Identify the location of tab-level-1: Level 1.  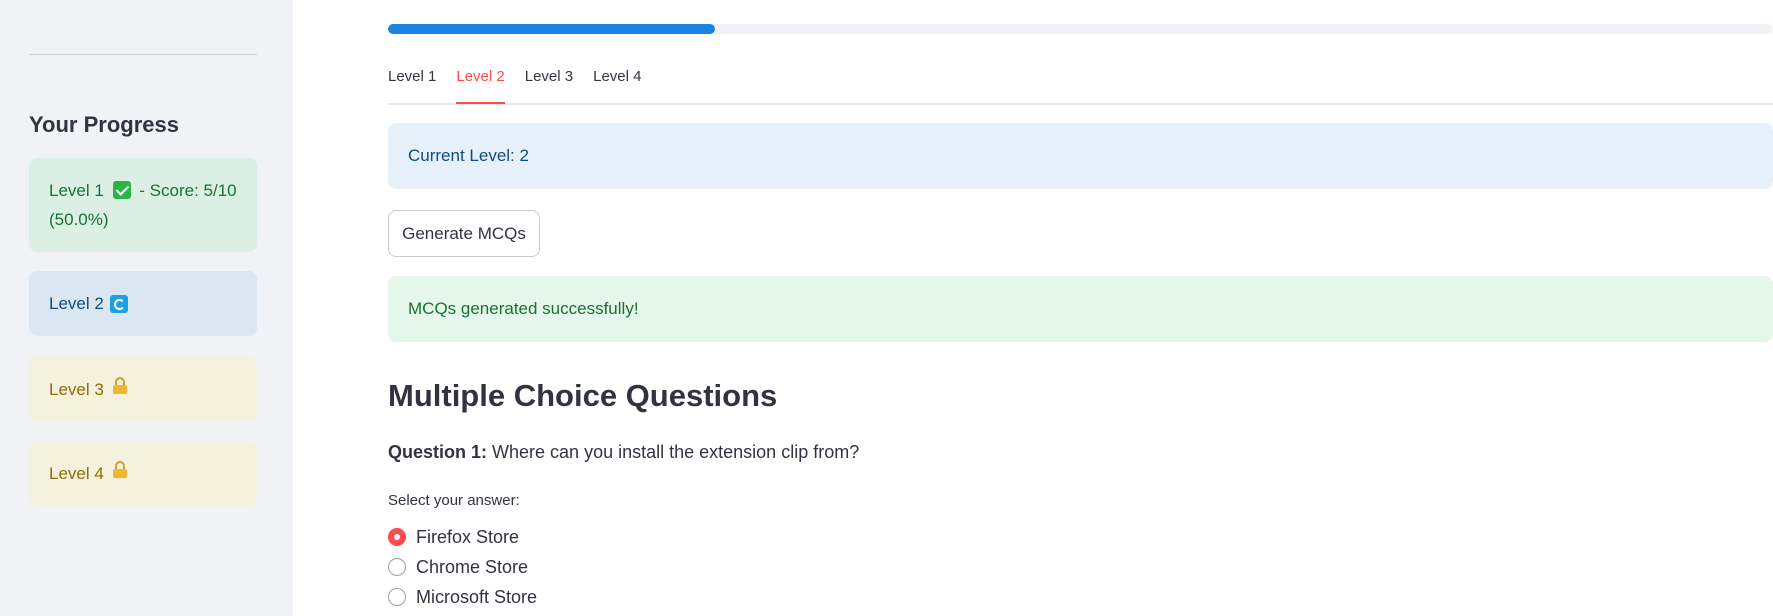
(412, 79).